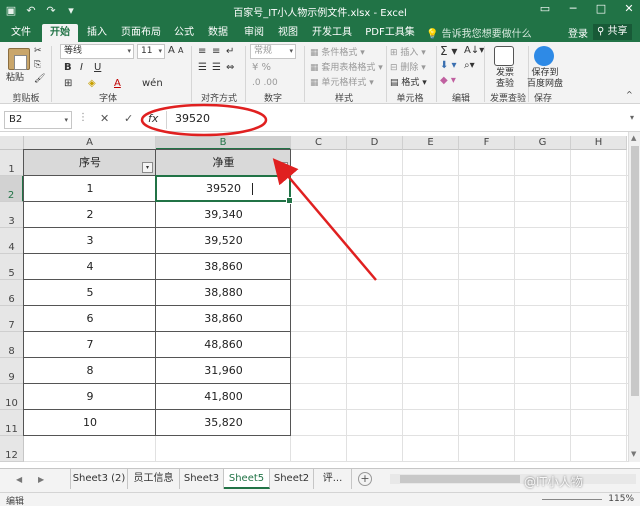  What do you see at coordinates (128, 118) in the screenshot?
I see `enter-icon: ✓` at bounding box center [128, 118].